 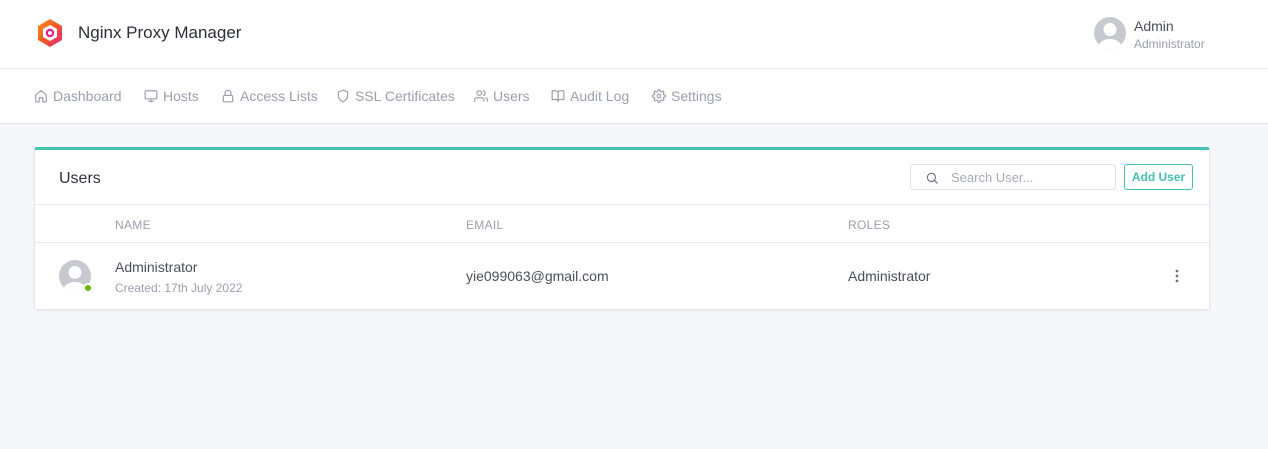 What do you see at coordinates (1110, 33) in the screenshot?
I see `user-avatar-icon` at bounding box center [1110, 33].